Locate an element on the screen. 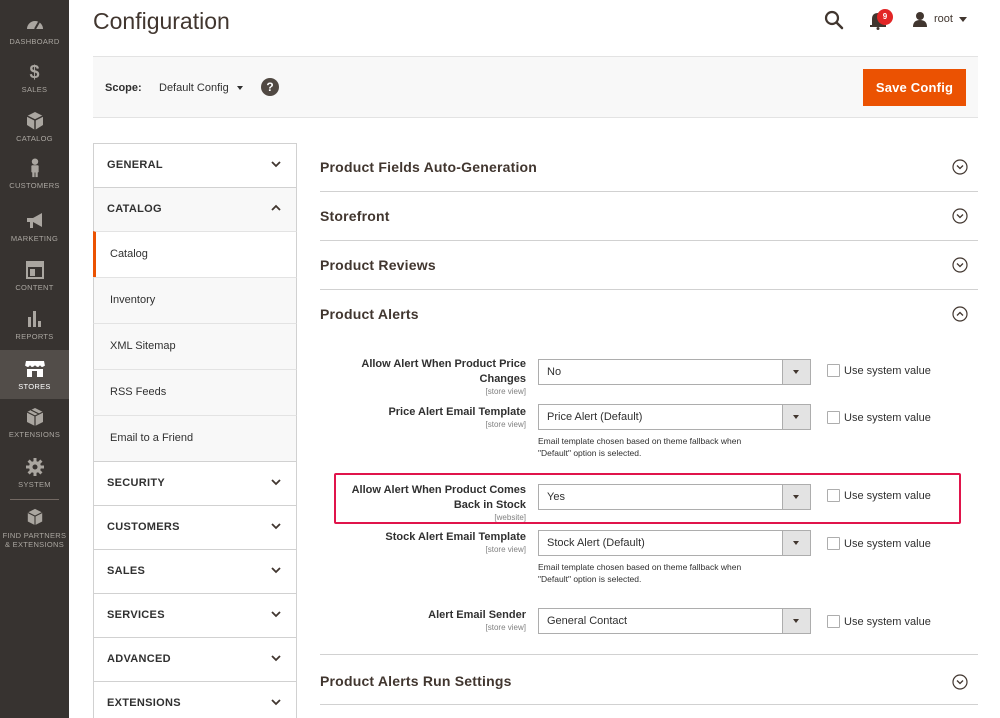  nav-divider is located at coordinates (34, 499).